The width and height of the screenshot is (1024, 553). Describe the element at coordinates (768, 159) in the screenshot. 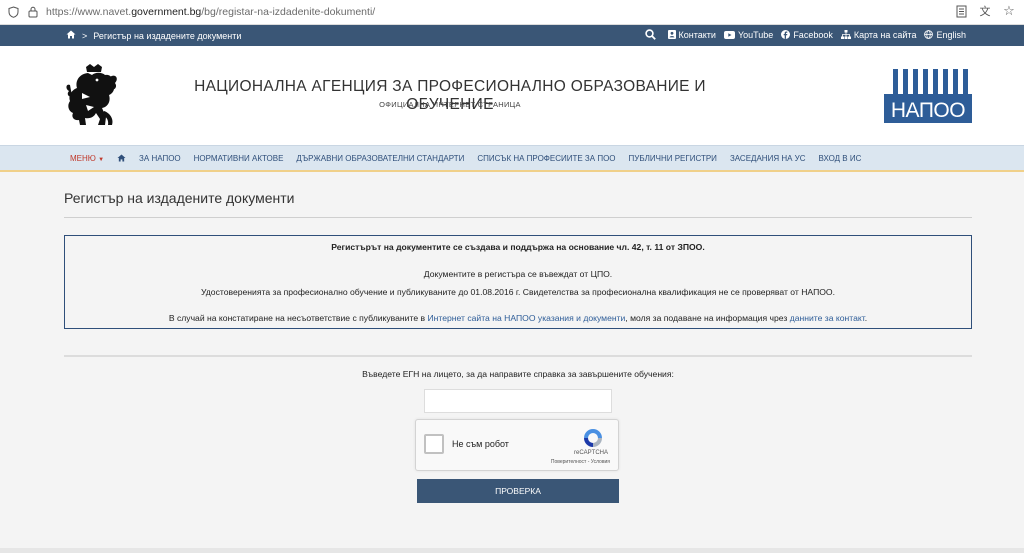

I see `nav-item-meetings: ЗАСЕДАНИЯ НА УС` at that location.